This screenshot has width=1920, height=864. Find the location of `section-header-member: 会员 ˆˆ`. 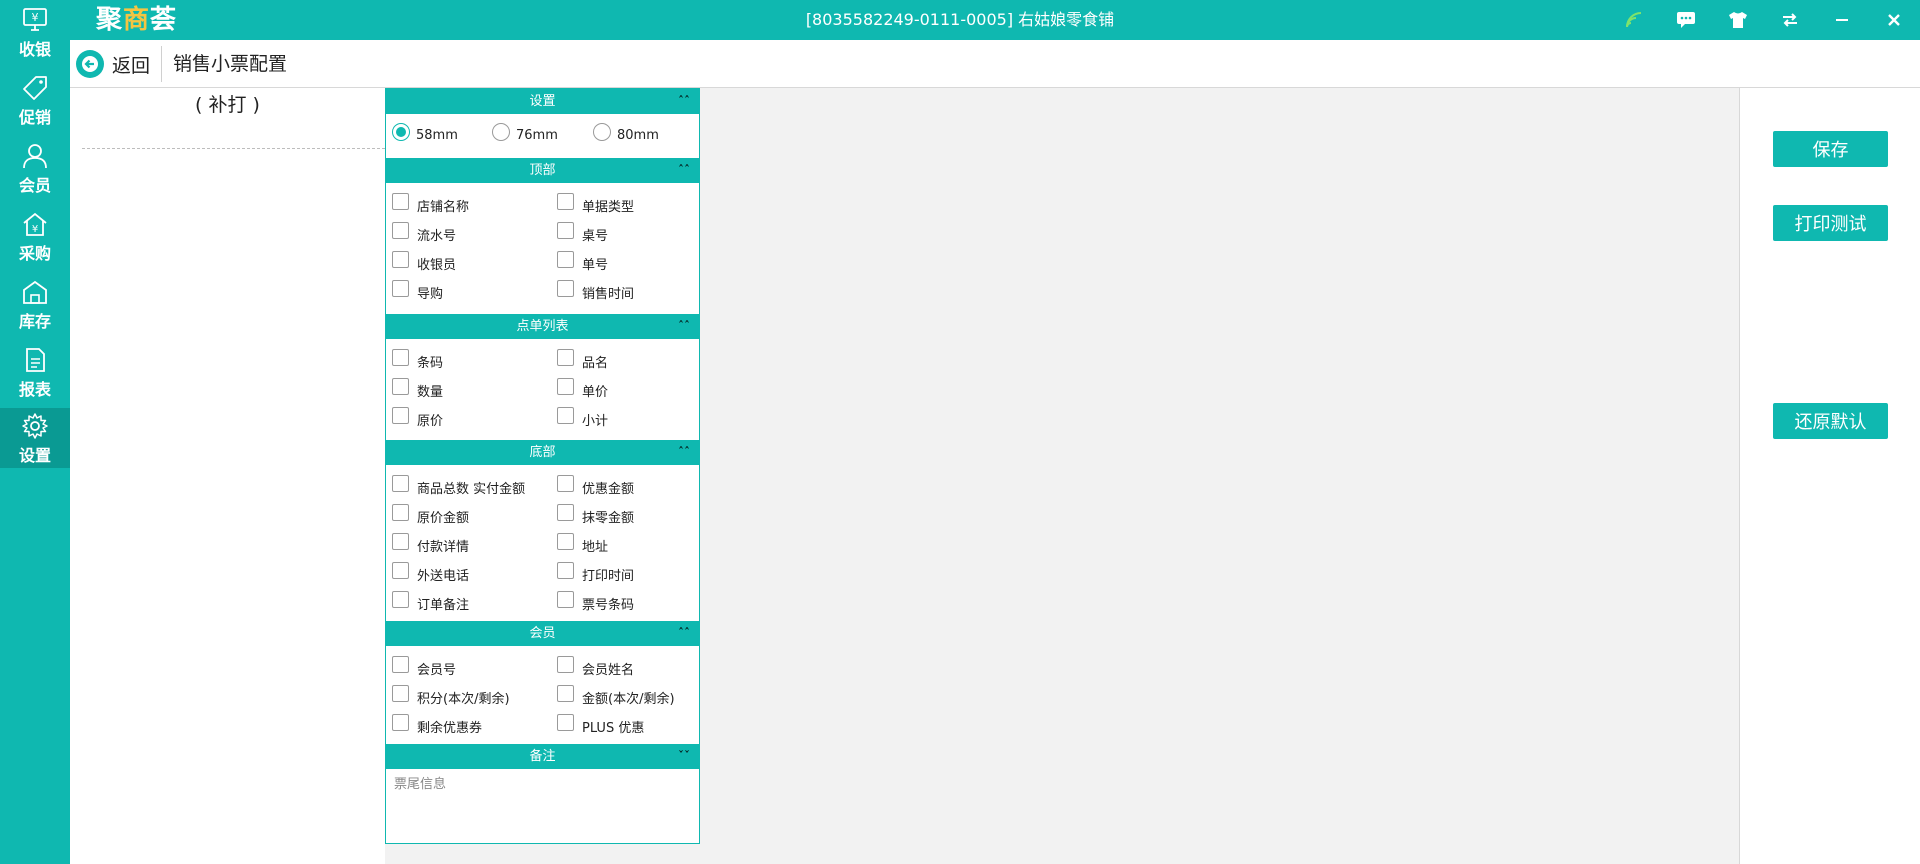

section-header-member: 会员 ˆˆ is located at coordinates (542, 633).